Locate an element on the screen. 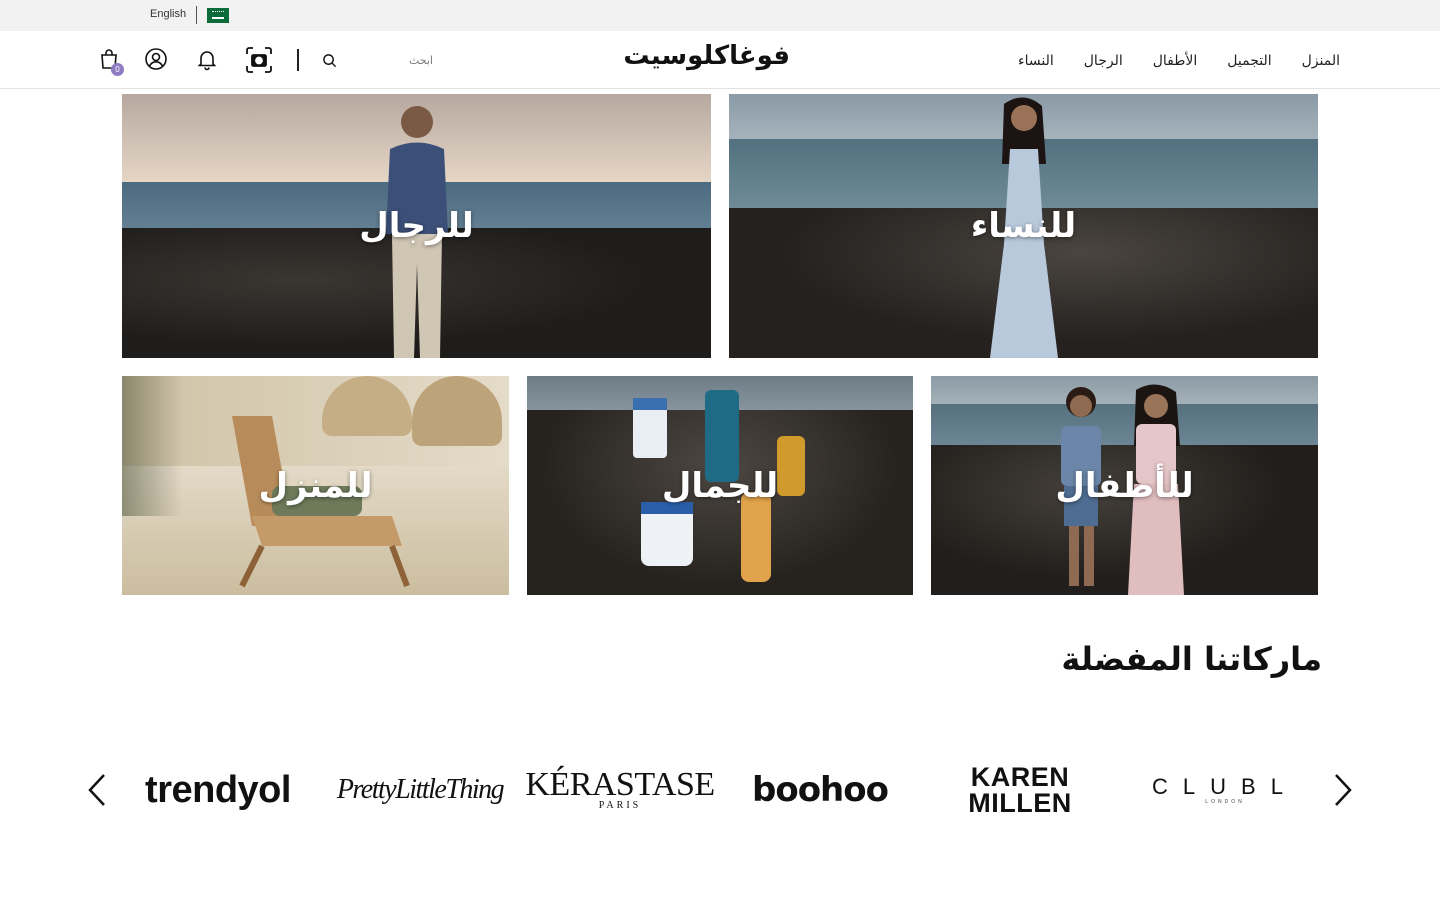 The image size is (1440, 900). account-button is located at coordinates (156, 59).